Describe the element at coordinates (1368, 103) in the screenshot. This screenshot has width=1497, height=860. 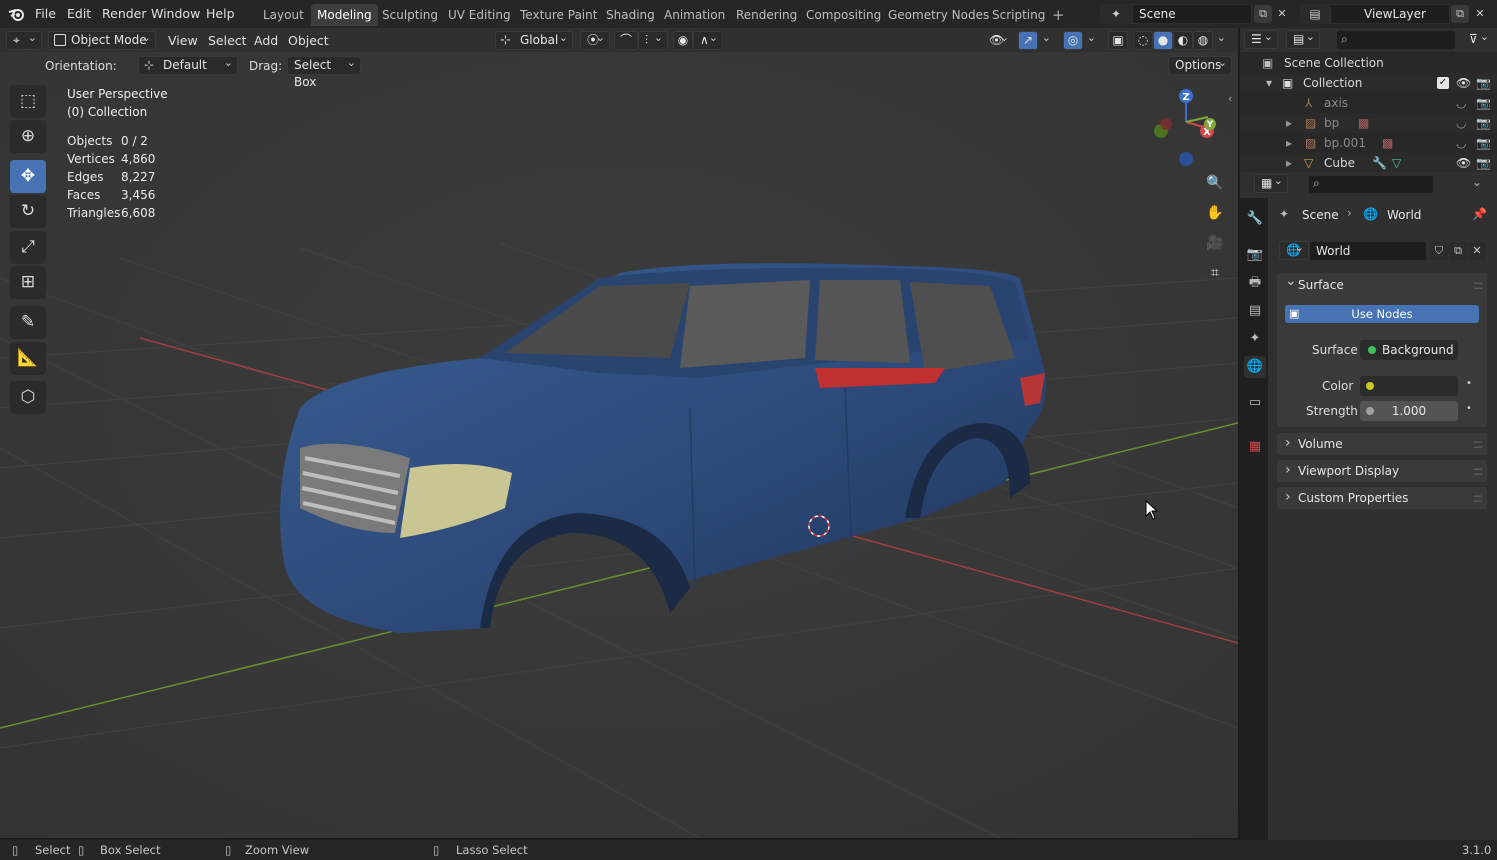
I see `outliner-row-axis: ⅄ axis ◡ 📷` at that location.